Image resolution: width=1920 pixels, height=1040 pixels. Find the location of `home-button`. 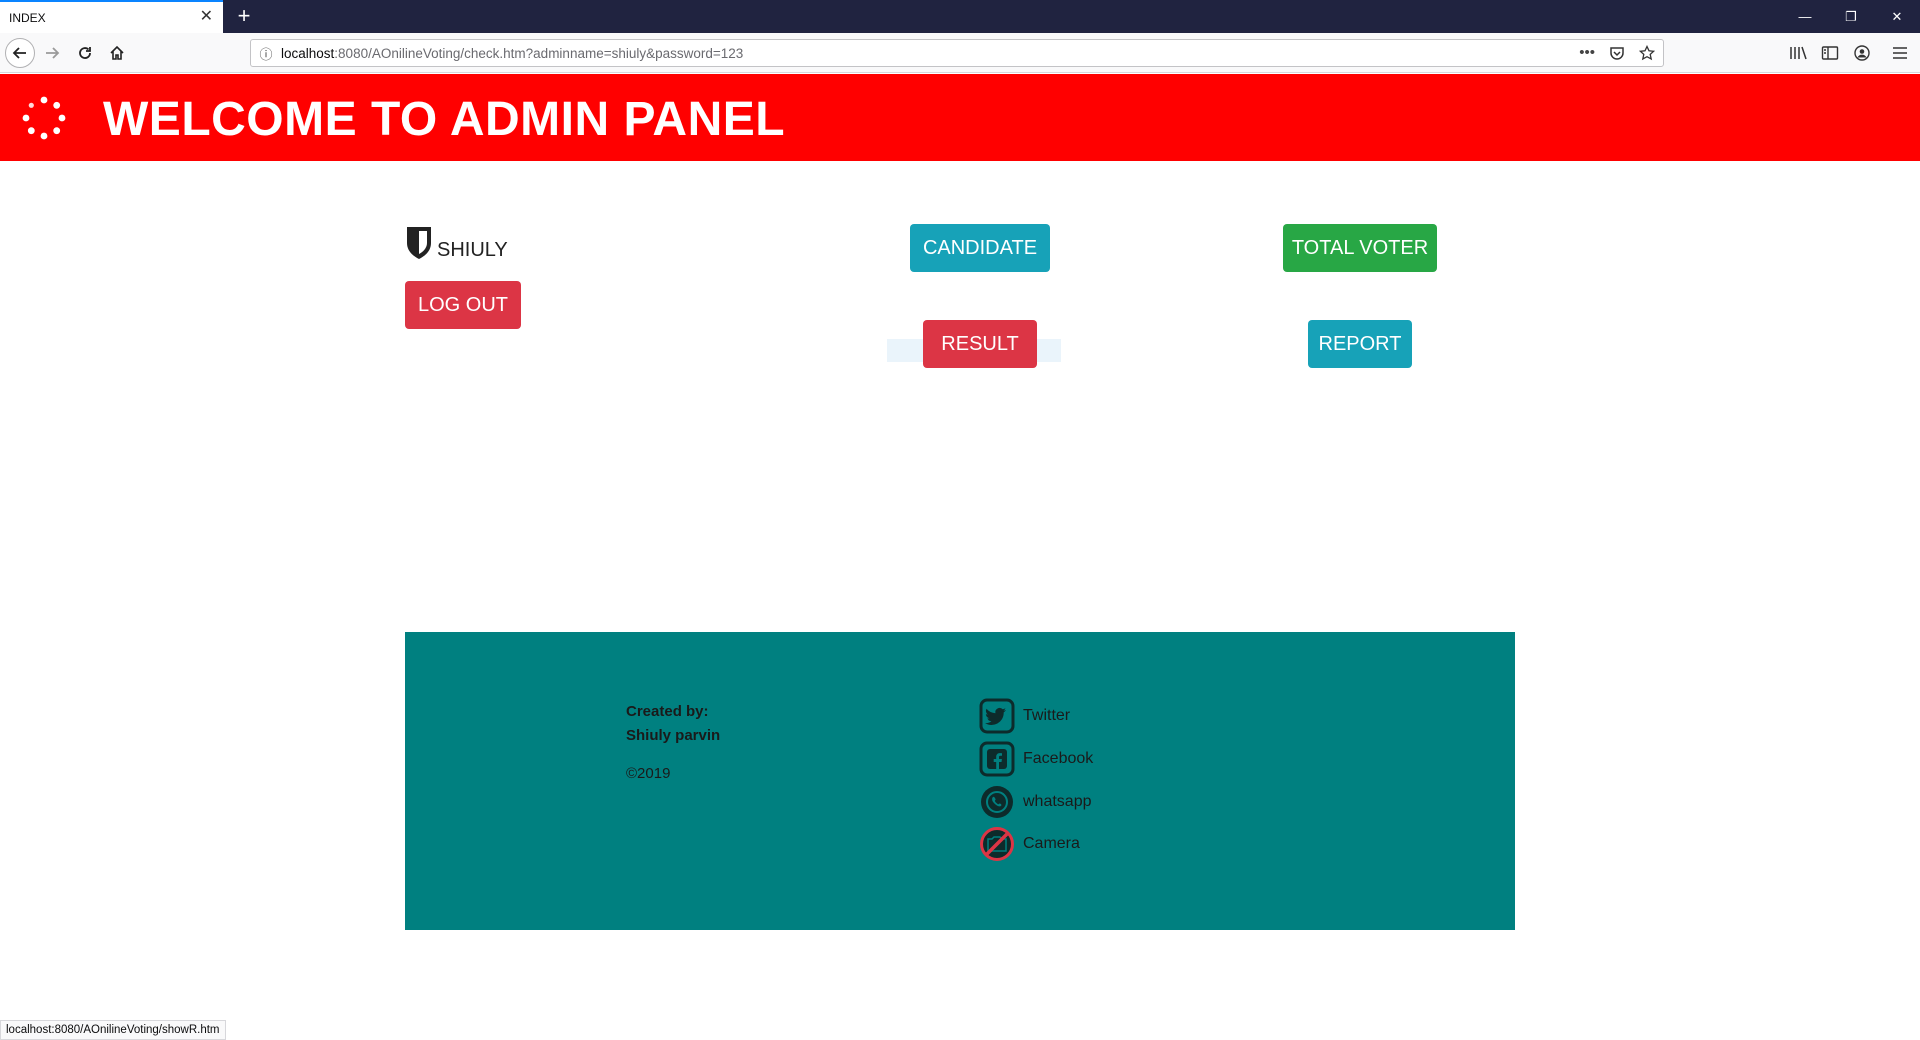

home-button is located at coordinates (117, 53).